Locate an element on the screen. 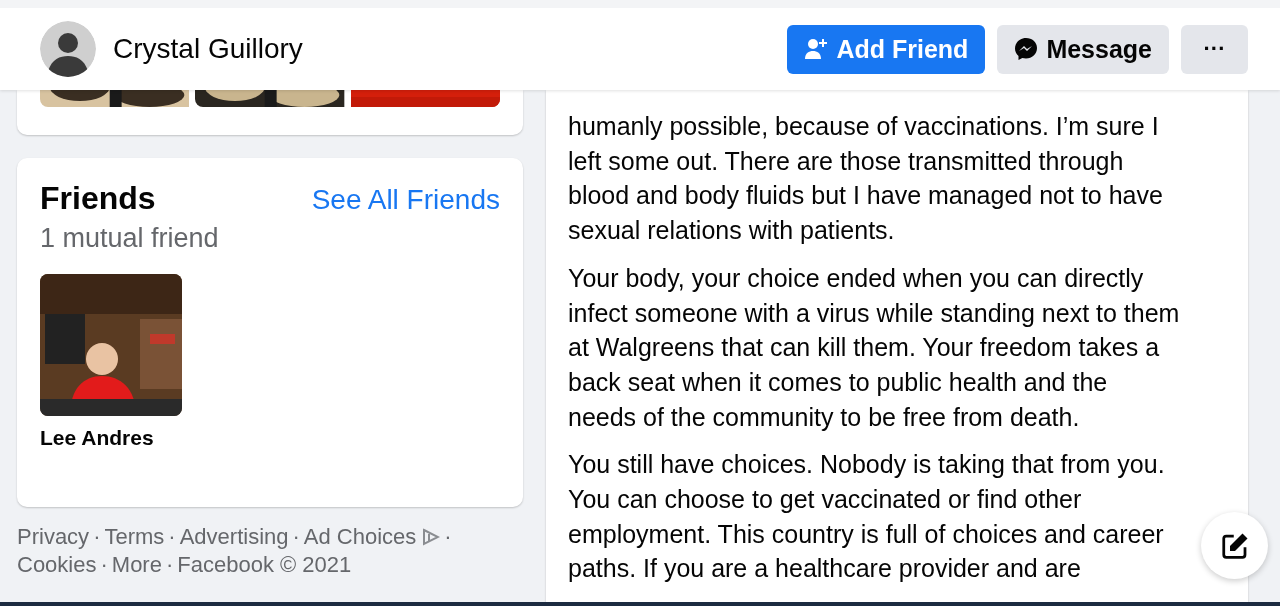  footer-link: Advertising is located at coordinates (234, 536).